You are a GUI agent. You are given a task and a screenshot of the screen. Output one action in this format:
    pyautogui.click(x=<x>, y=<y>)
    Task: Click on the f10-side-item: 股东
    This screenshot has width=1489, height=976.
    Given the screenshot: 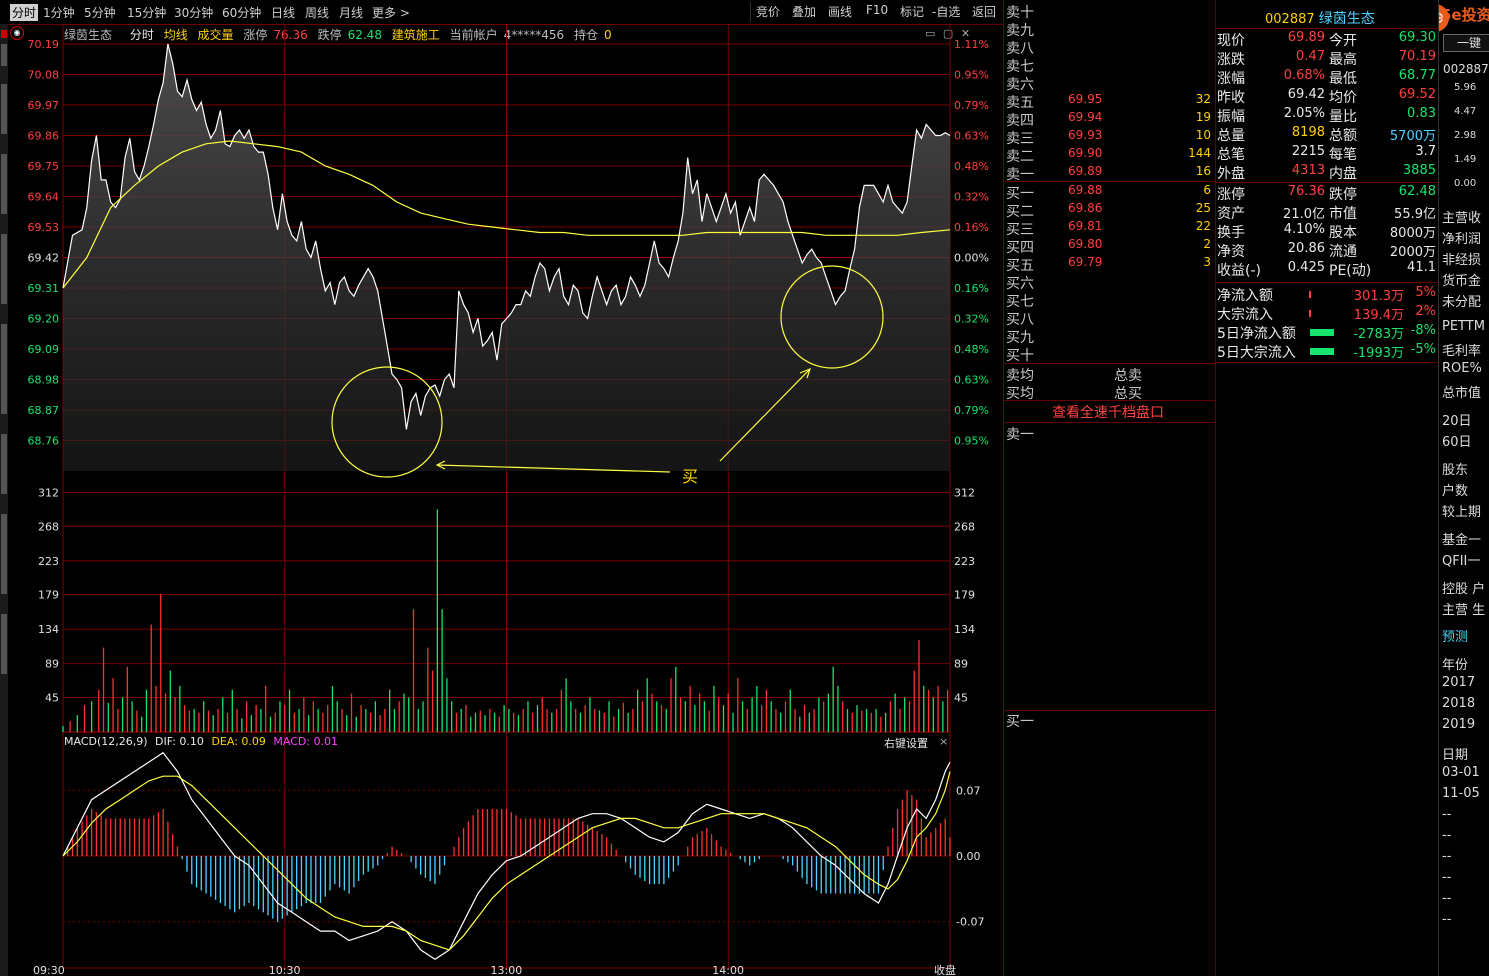 What is the action you would take?
    pyautogui.click(x=1455, y=468)
    